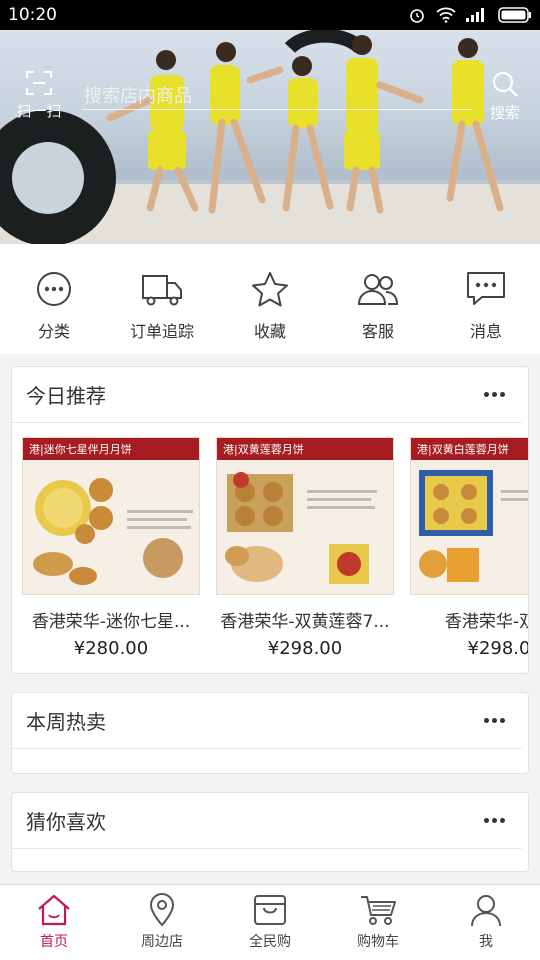  What do you see at coordinates (486, 288) in the screenshot?
I see `message-icon` at bounding box center [486, 288].